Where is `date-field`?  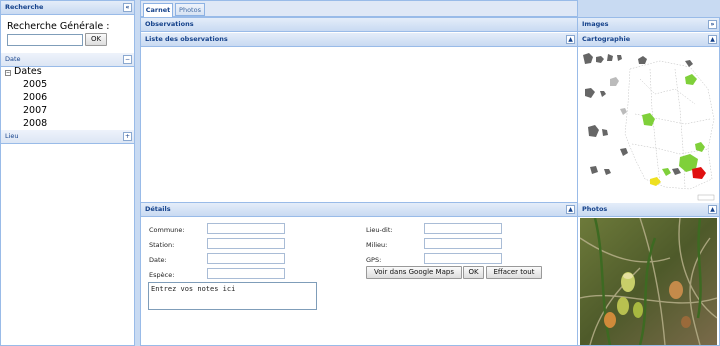 date-field is located at coordinates (246, 258).